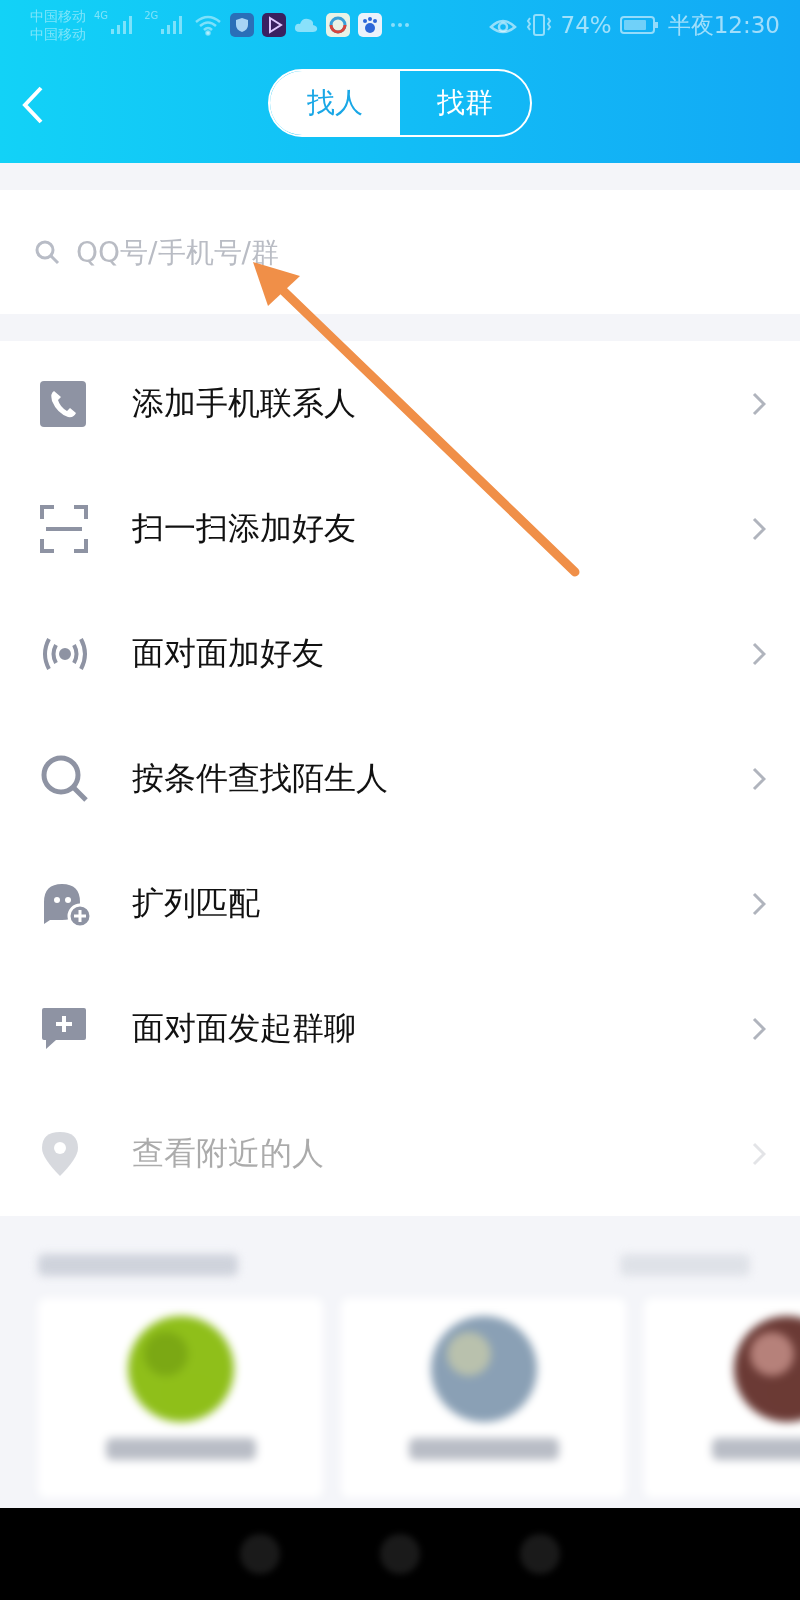 The image size is (800, 1600). Describe the element at coordinates (228, 653) in the screenshot. I see `menu-label: 面对面加好友` at that location.